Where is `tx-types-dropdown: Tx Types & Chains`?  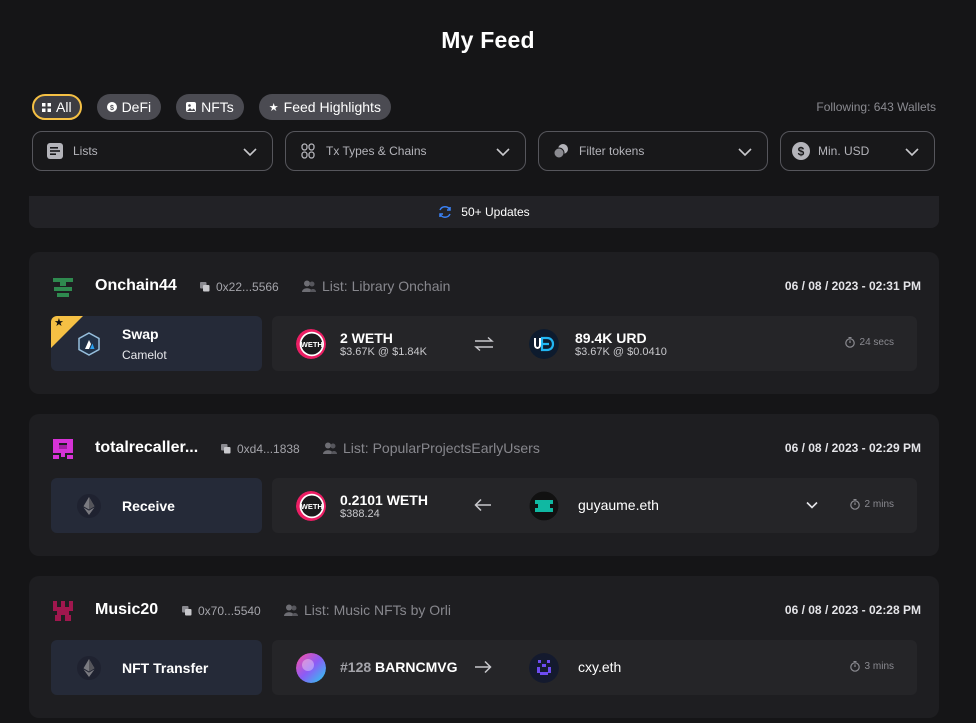
tx-types-dropdown: Tx Types & Chains is located at coordinates (405, 151).